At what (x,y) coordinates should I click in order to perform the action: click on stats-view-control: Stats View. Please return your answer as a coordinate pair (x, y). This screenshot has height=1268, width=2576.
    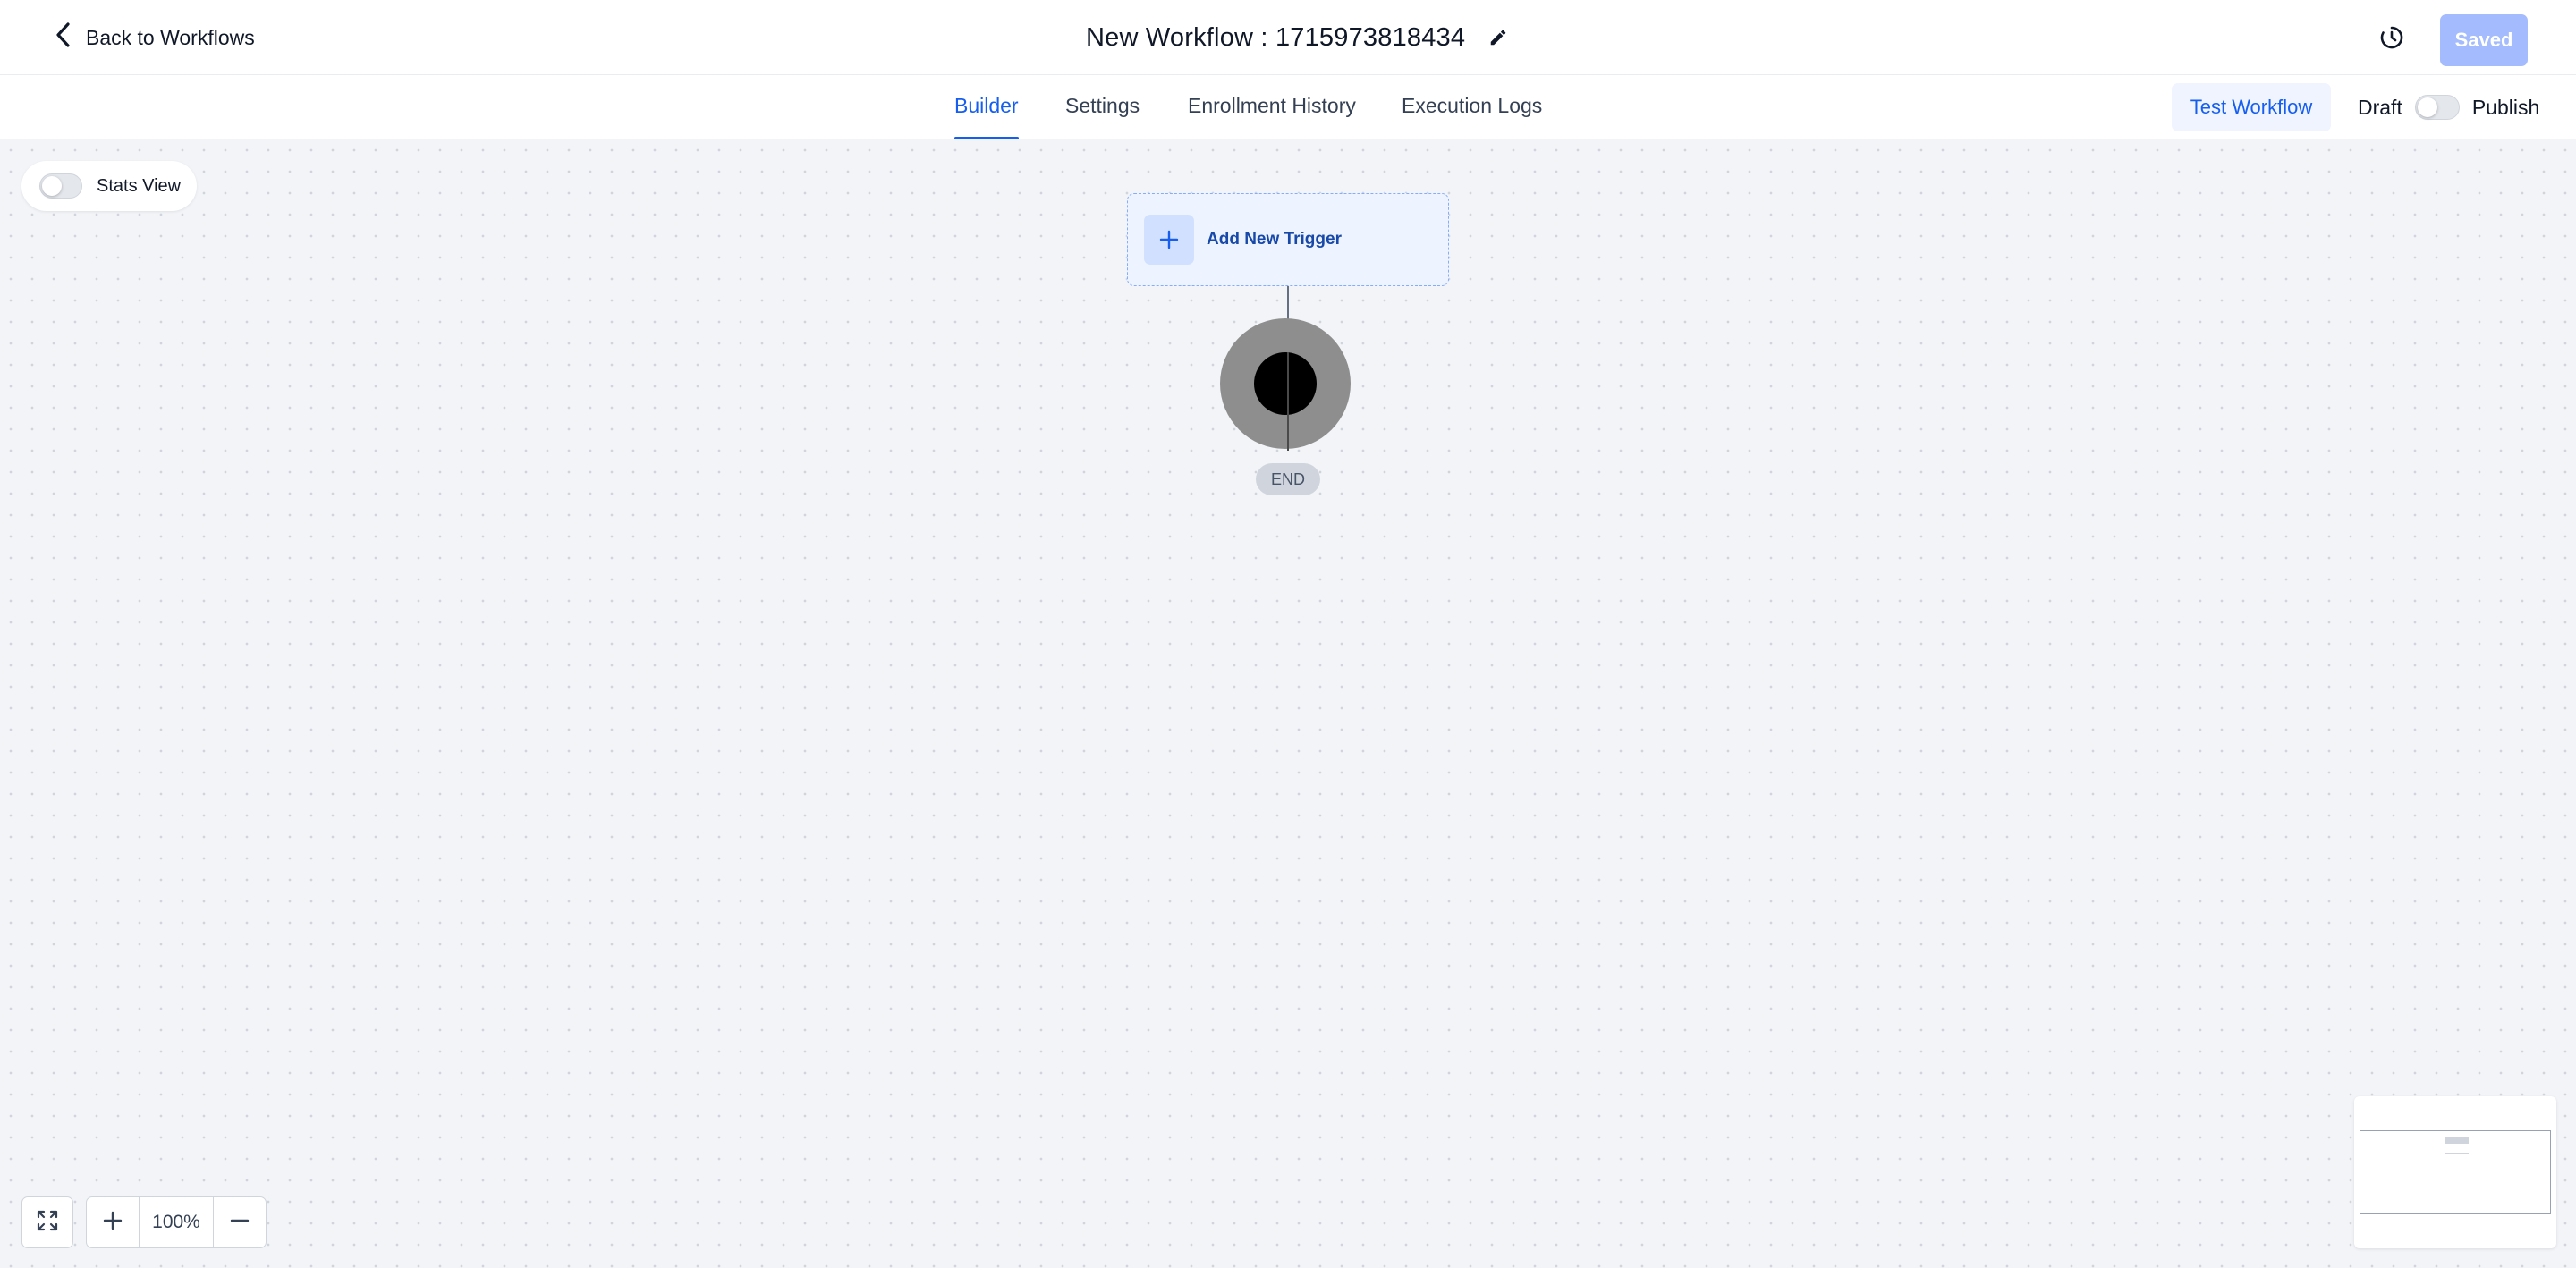
    Looking at the image, I should click on (109, 186).